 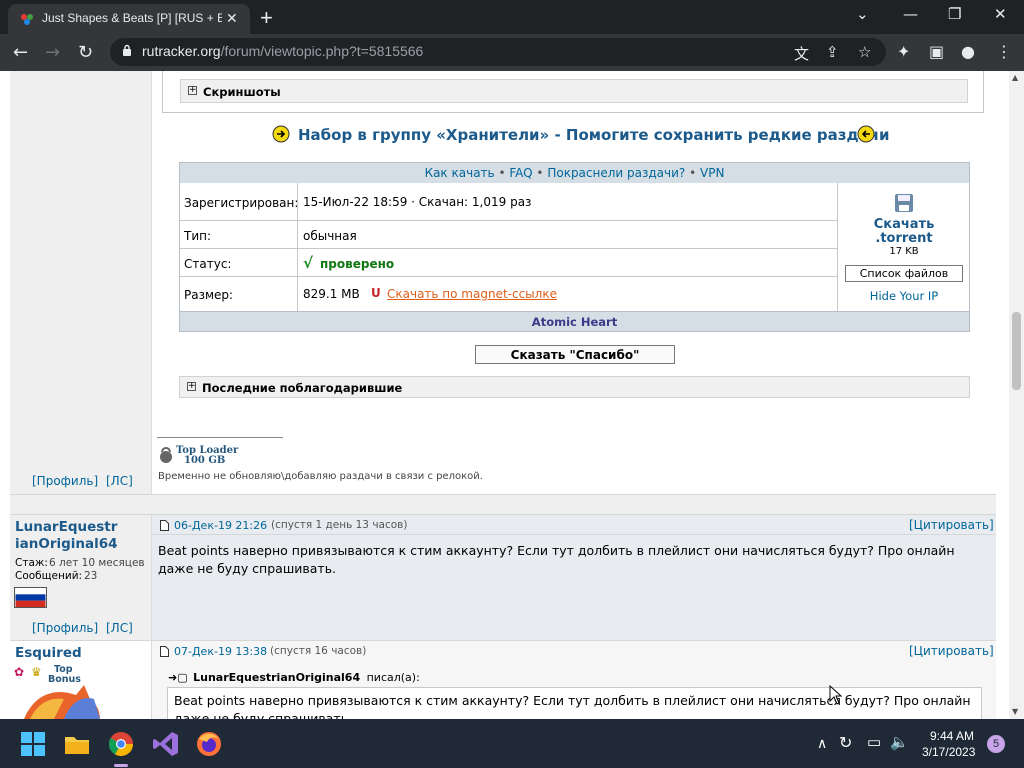 I want to click on post1-stage-label: Стаж:, so click(x=31, y=563).